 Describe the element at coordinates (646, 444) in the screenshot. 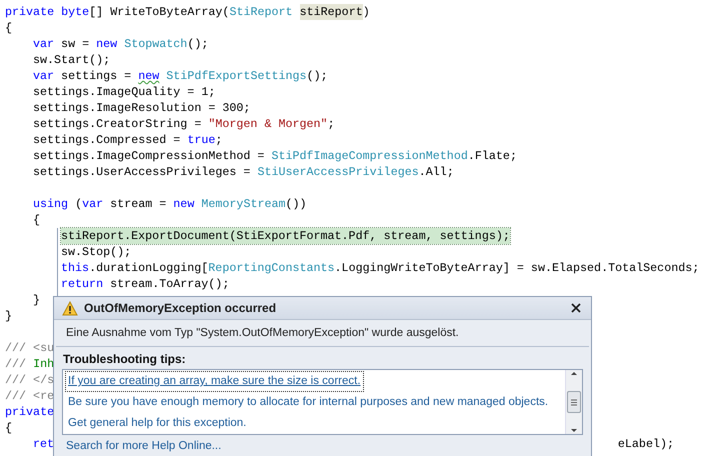

I see `code-token: eLabel);` at that location.